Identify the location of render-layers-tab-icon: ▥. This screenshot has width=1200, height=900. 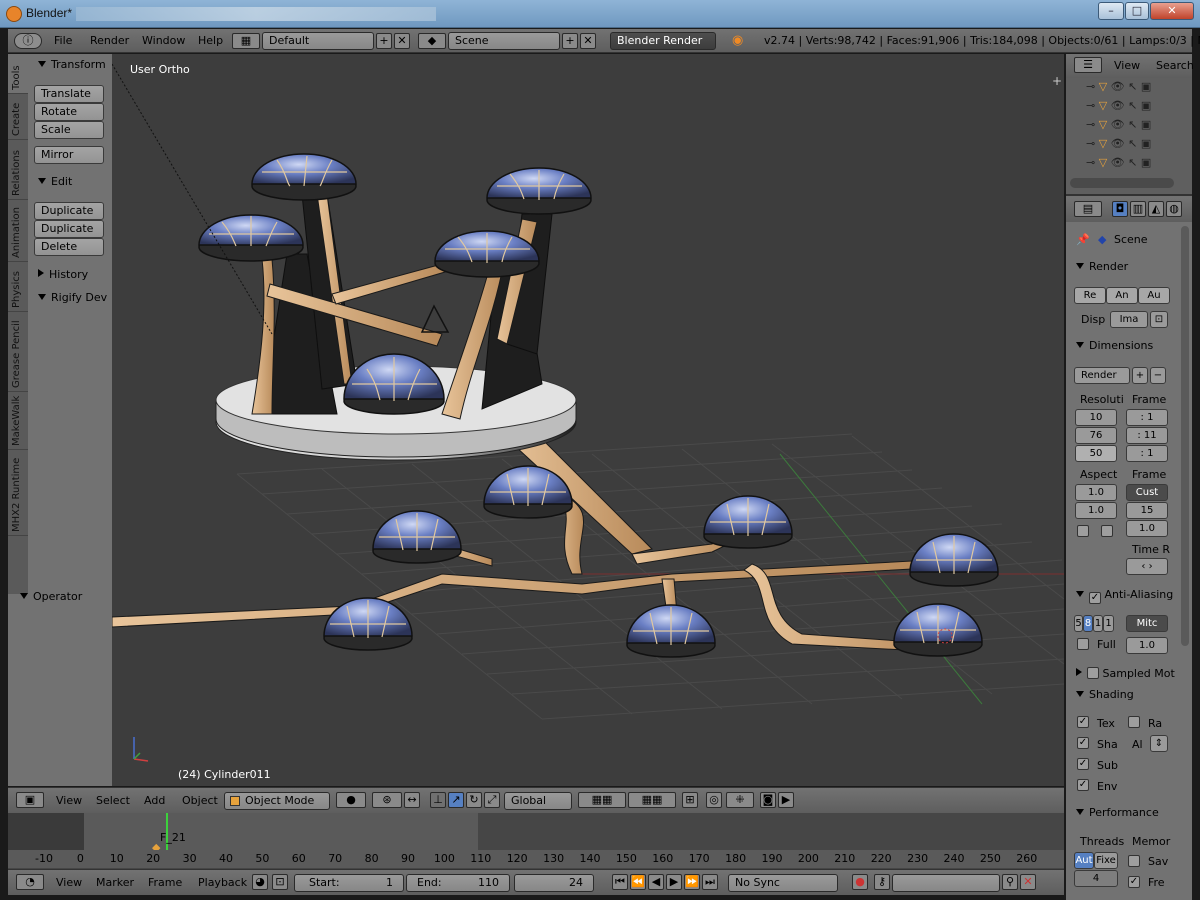
(1138, 209).